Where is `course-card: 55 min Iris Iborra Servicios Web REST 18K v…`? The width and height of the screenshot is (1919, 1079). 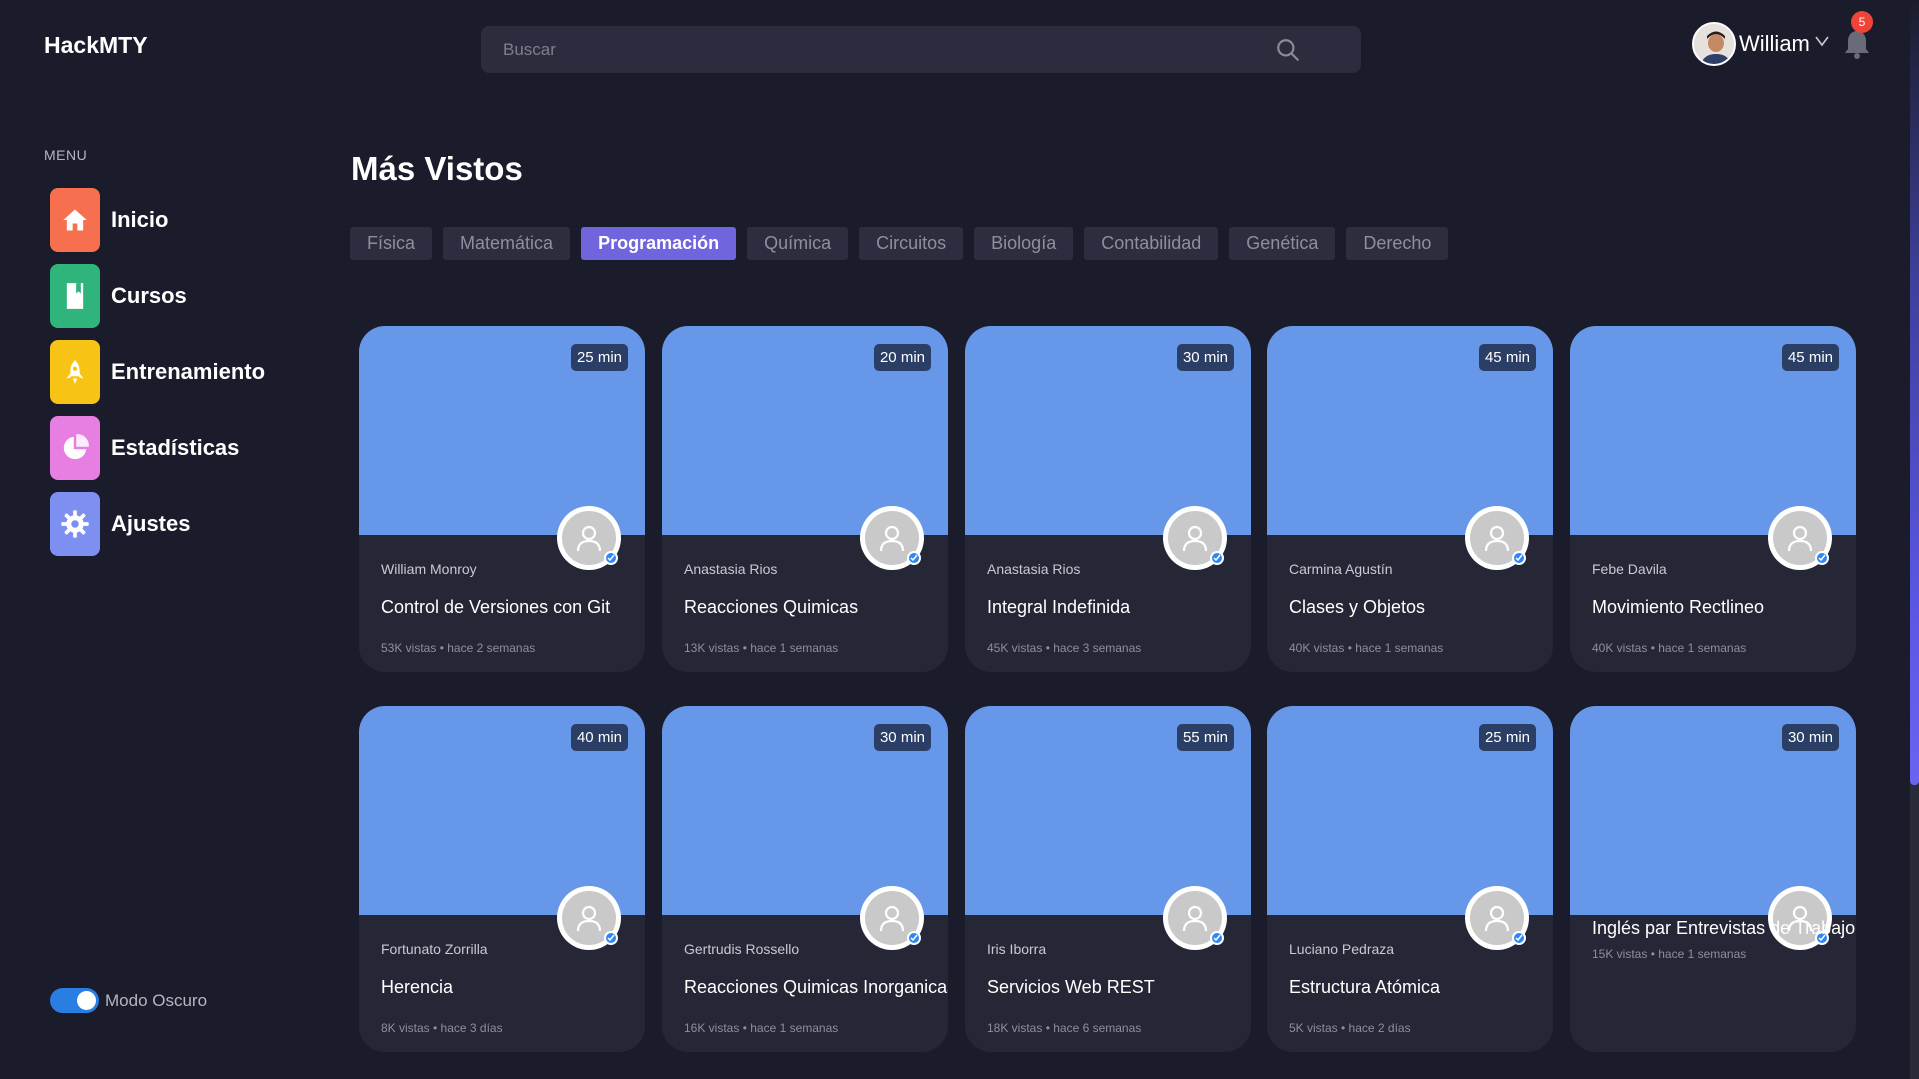 course-card: 55 min Iris Iborra Servicios Web REST 18K v… is located at coordinates (1108, 879).